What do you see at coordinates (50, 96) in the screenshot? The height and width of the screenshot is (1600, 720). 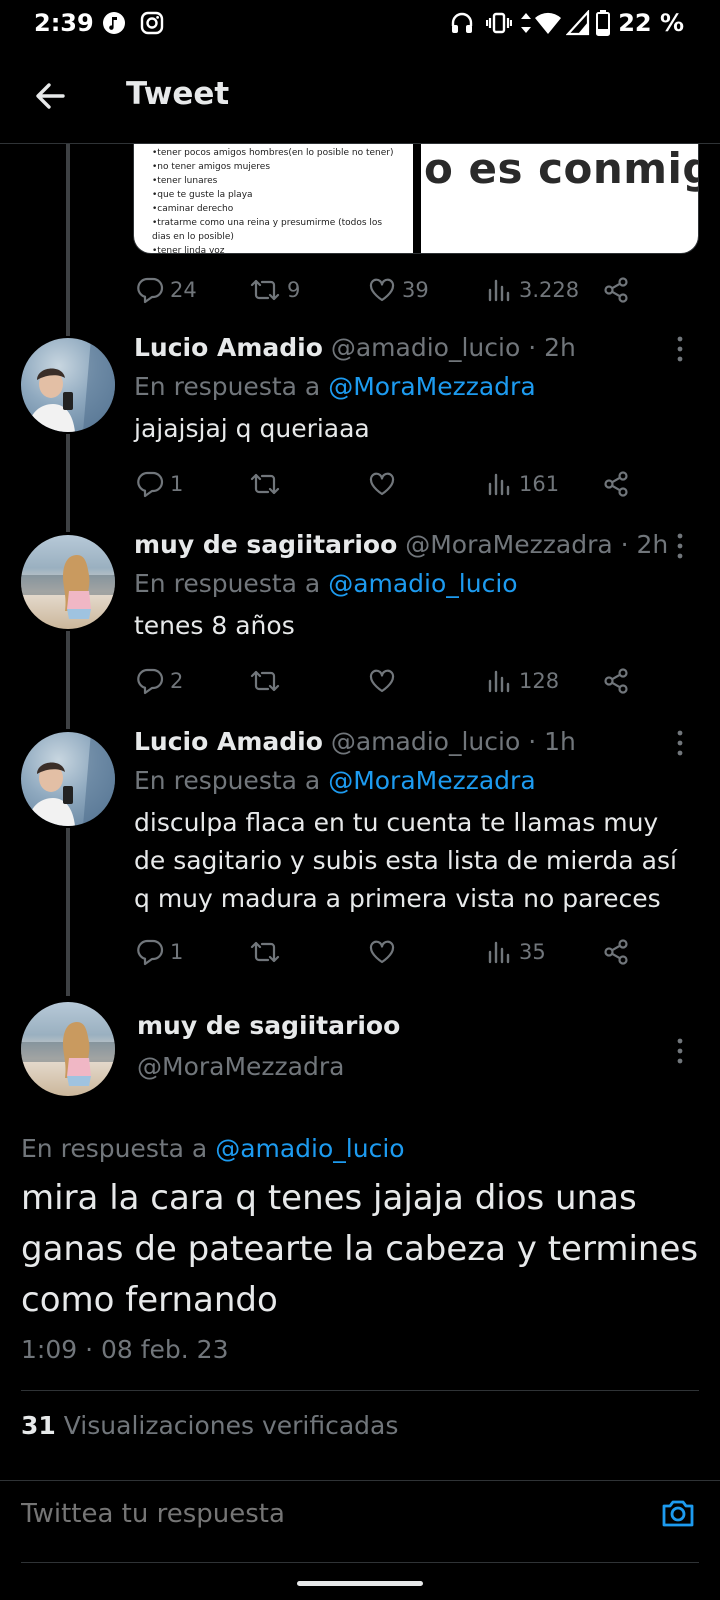 I see `back-arrow-icon` at bounding box center [50, 96].